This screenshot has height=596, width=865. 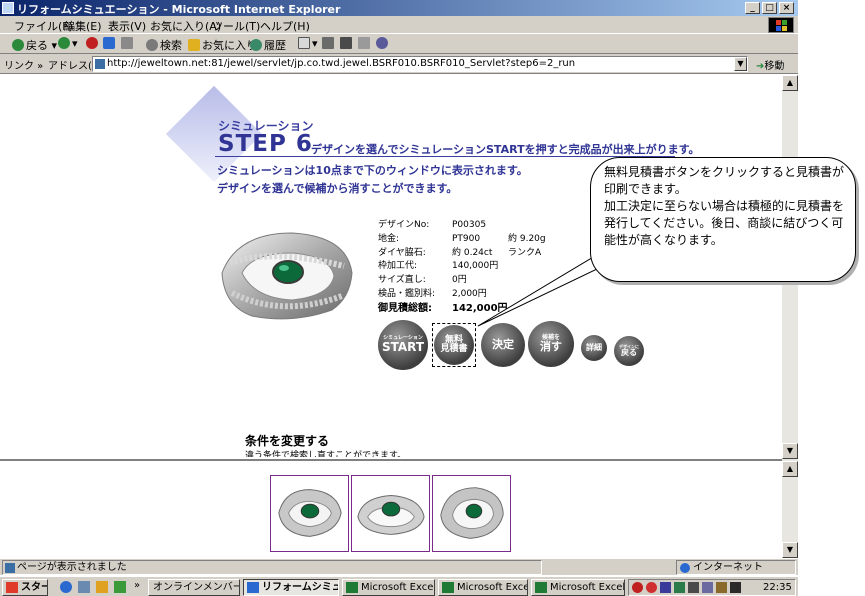 What do you see at coordinates (679, 587) in the screenshot?
I see `tray-volume-icon` at bounding box center [679, 587].